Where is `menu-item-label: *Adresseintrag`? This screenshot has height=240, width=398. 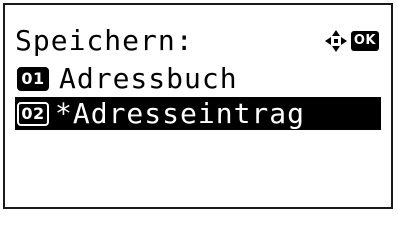
menu-item-label: *Adresseintrag is located at coordinates (180, 113).